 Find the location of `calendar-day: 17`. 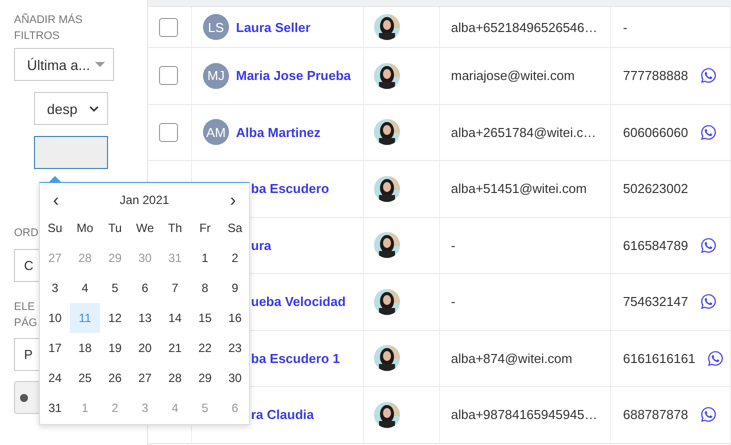

calendar-day: 17 is located at coordinates (55, 348).